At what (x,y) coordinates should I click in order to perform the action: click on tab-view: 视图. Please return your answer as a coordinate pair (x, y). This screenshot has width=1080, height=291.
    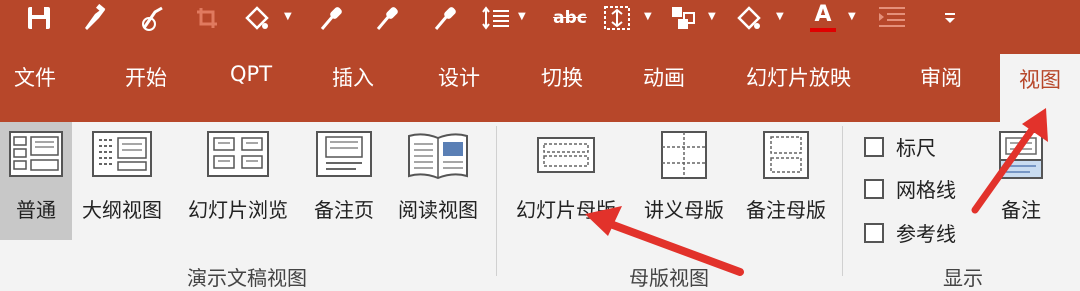
    Looking at the image, I should click on (1040, 88).